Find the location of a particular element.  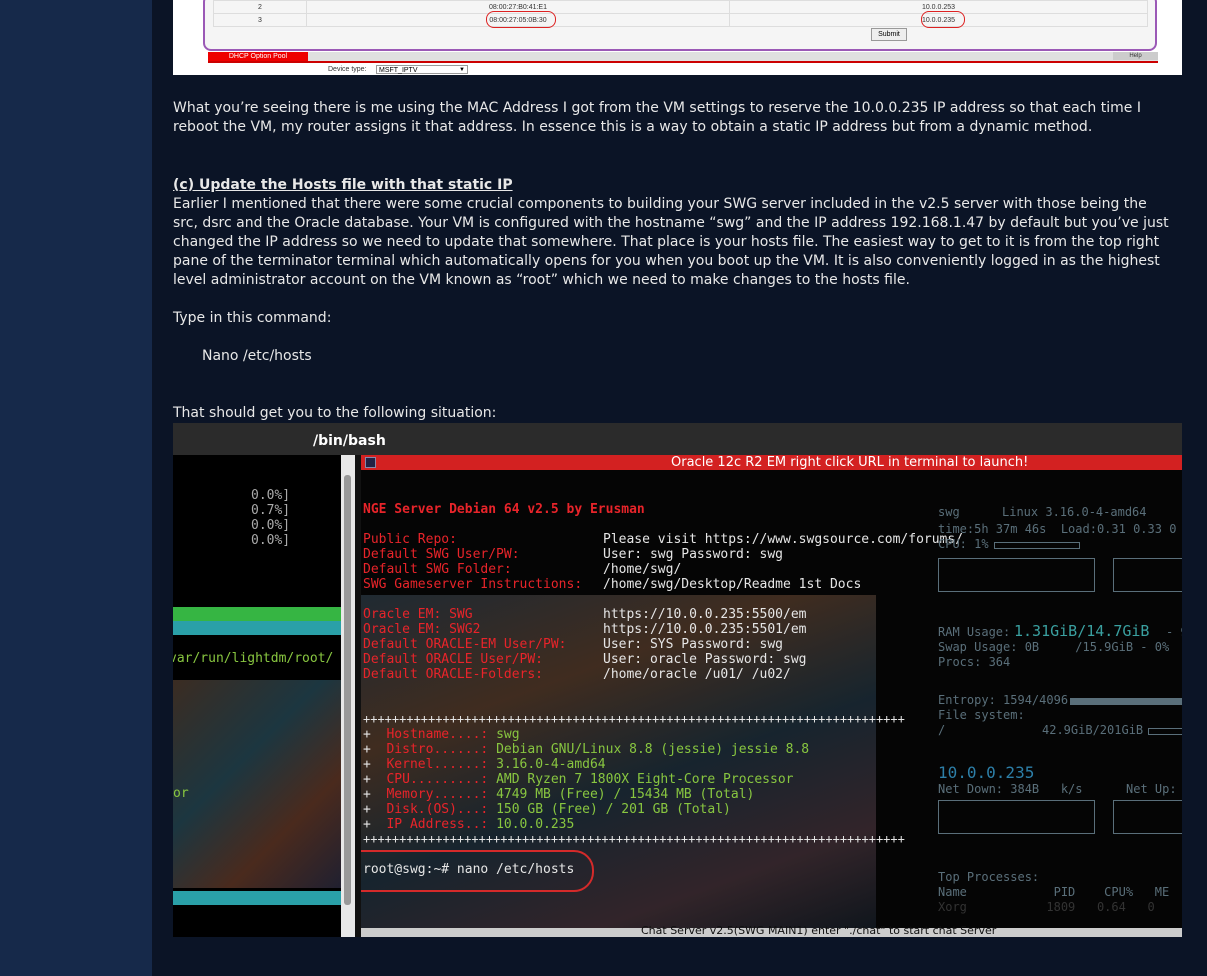

ram-label: RAM Usage: is located at coordinates (974, 632).